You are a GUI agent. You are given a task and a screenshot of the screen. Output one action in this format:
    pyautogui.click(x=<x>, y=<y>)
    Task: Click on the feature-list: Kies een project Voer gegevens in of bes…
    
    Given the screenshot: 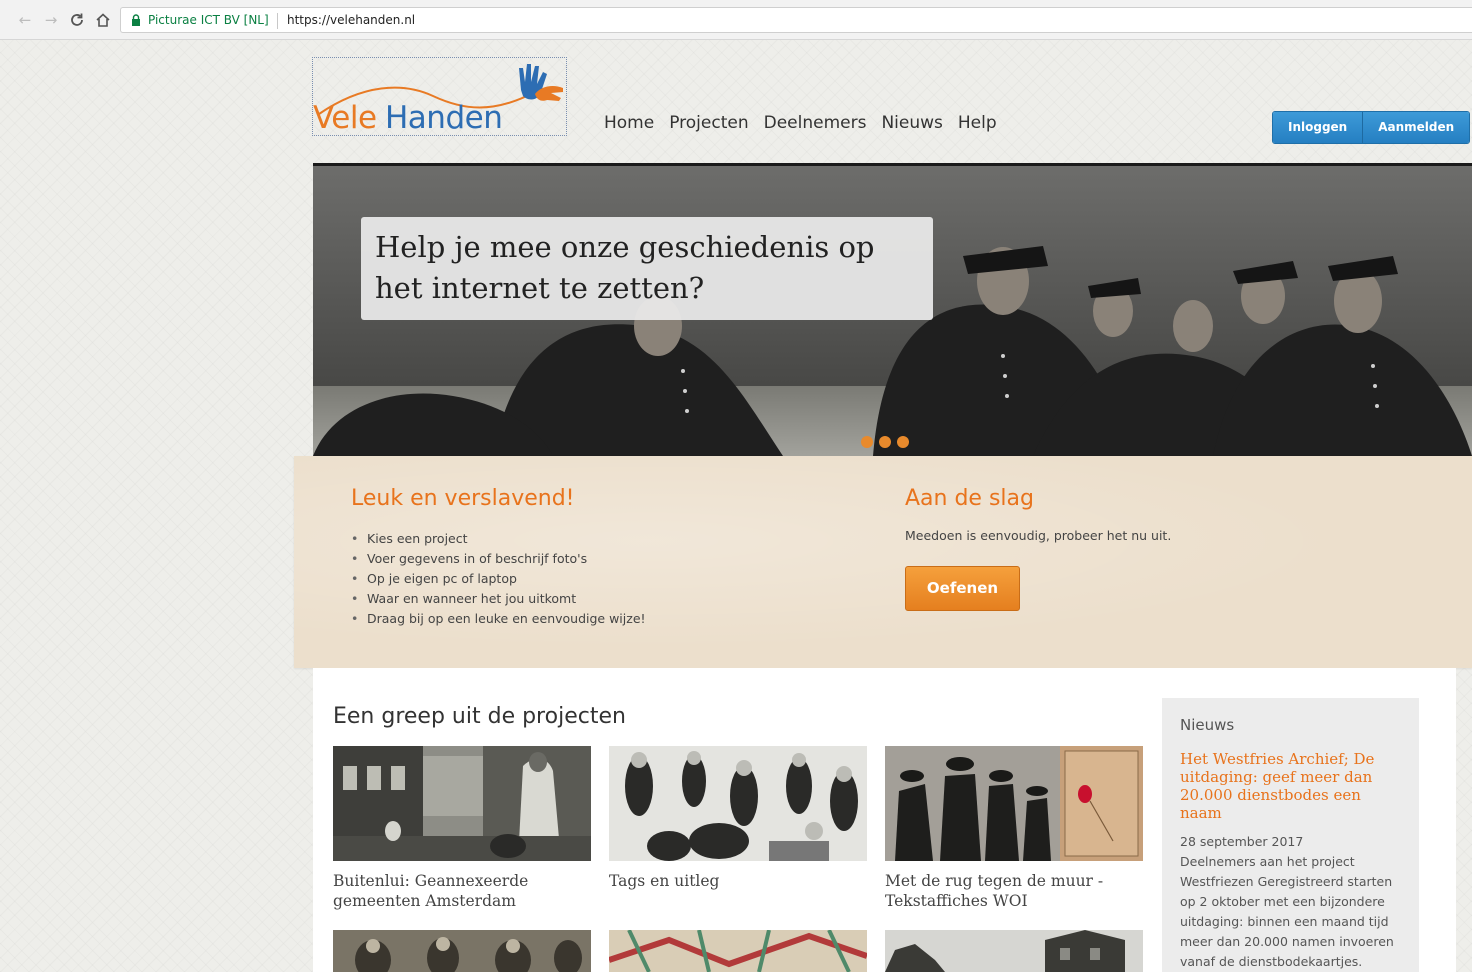 What is the action you would take?
    pyautogui.click(x=498, y=579)
    